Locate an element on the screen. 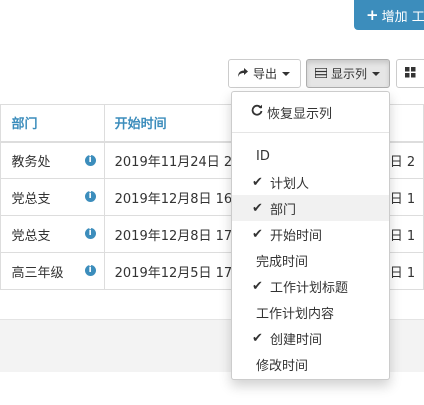 The image size is (424, 405). plus-icon: + is located at coordinates (372, 15).